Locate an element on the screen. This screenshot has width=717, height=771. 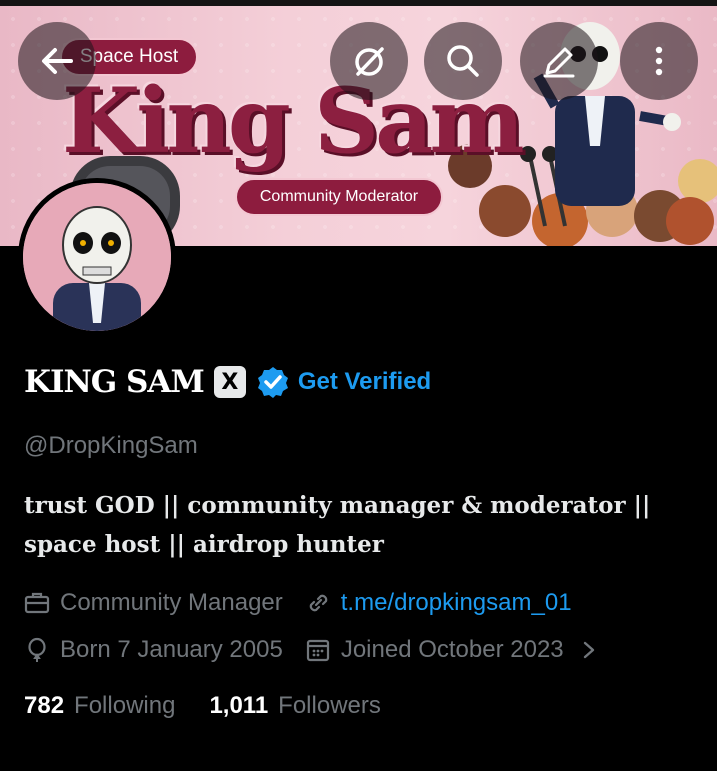
circle-slash-icon is located at coordinates (369, 61).